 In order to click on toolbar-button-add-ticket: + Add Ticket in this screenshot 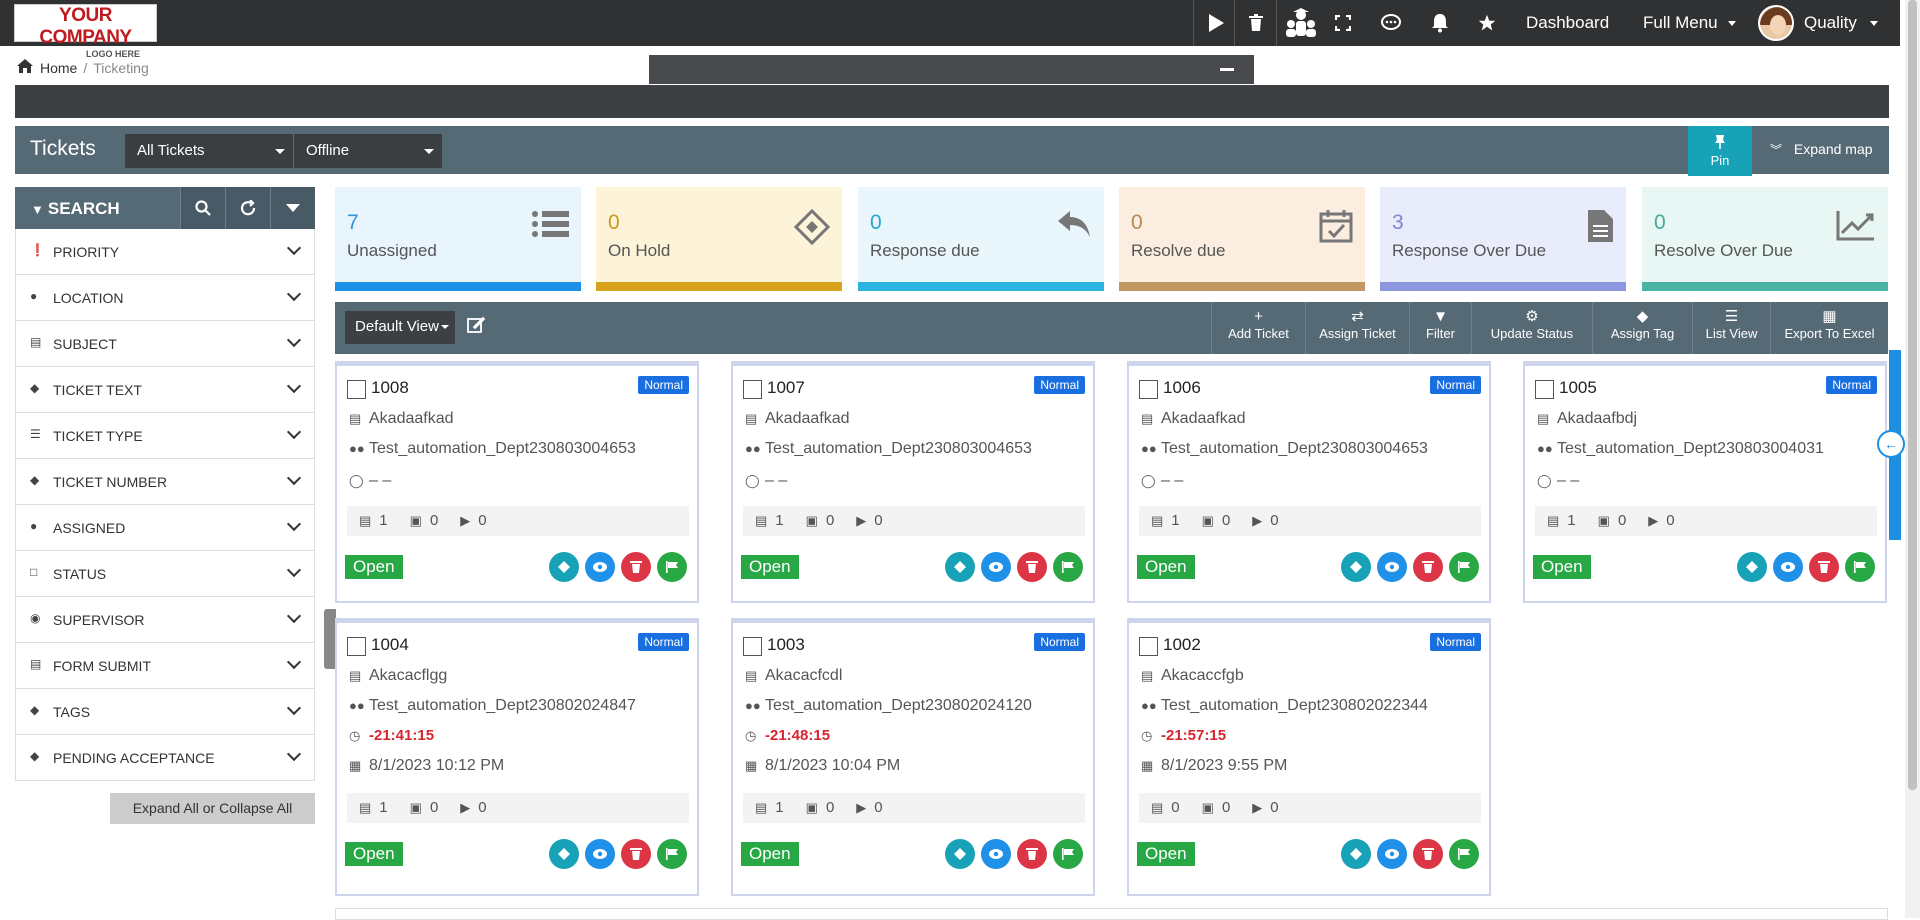, I will do `click(1258, 328)`.